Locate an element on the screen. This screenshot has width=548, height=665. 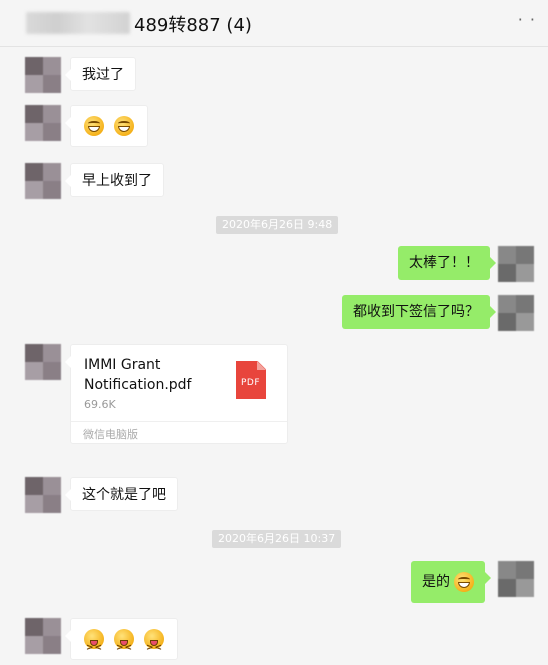
file-source: 微信电脑版 is located at coordinates (110, 434).